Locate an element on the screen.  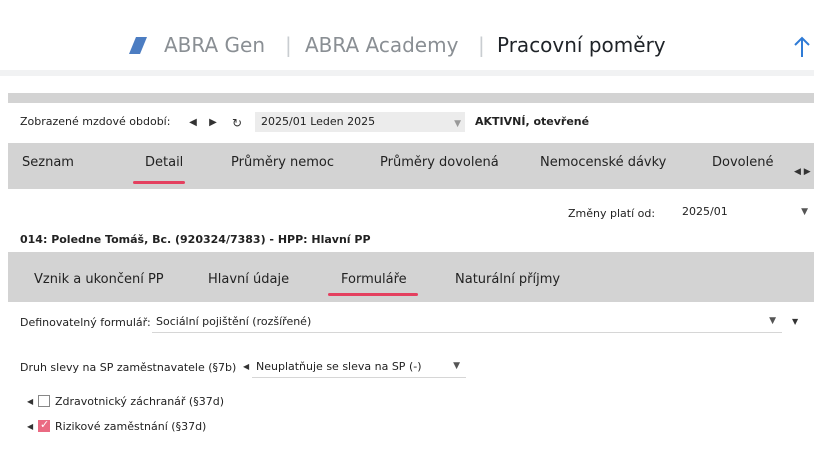
period-value: 2025/01 Leden 2025 is located at coordinates (318, 121).